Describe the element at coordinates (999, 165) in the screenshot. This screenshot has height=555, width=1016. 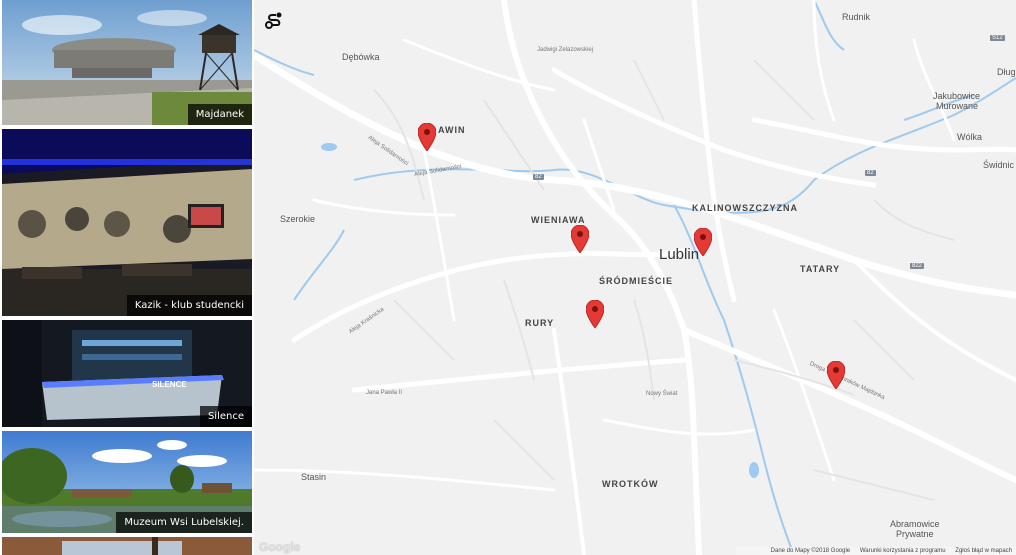
I see `place-label-swidnik: Świdnic` at that location.